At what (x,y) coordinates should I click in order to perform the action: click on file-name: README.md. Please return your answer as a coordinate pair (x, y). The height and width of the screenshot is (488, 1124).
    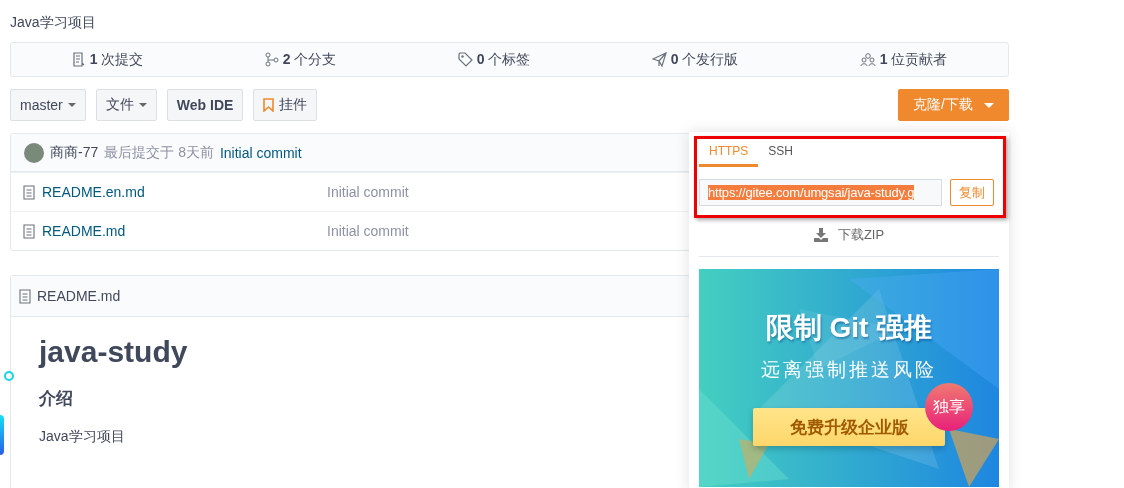
    Looking at the image, I should click on (84, 231).